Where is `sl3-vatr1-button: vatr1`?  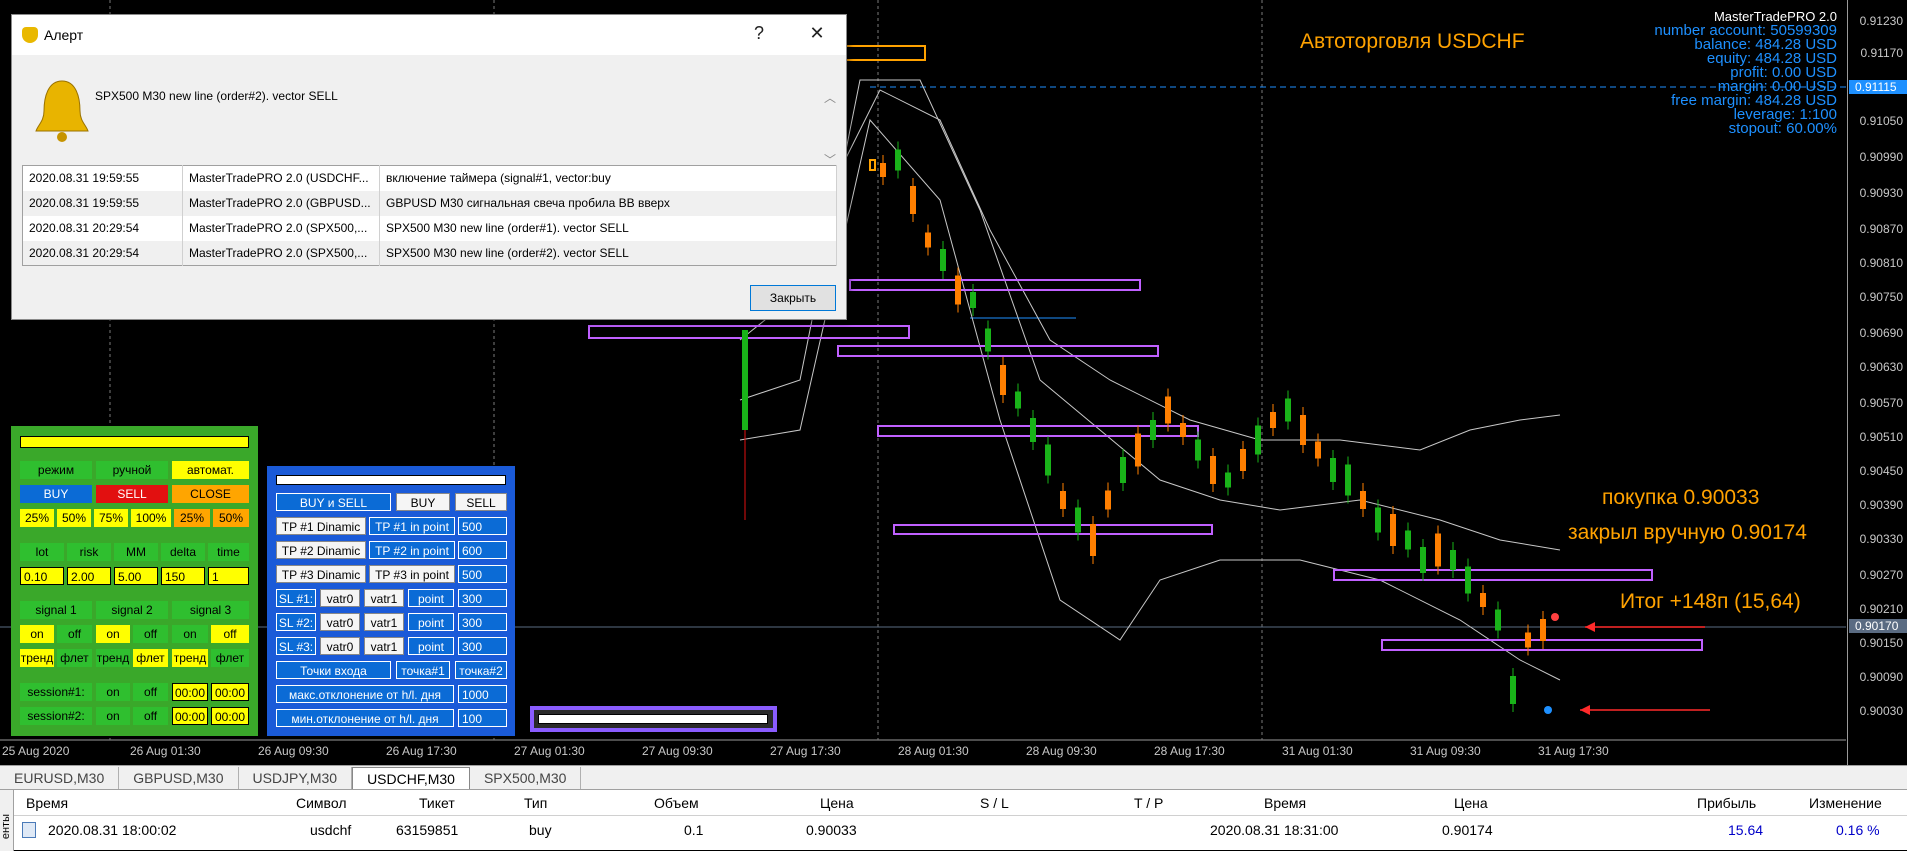 sl3-vatr1-button: vatr1 is located at coordinates (384, 646).